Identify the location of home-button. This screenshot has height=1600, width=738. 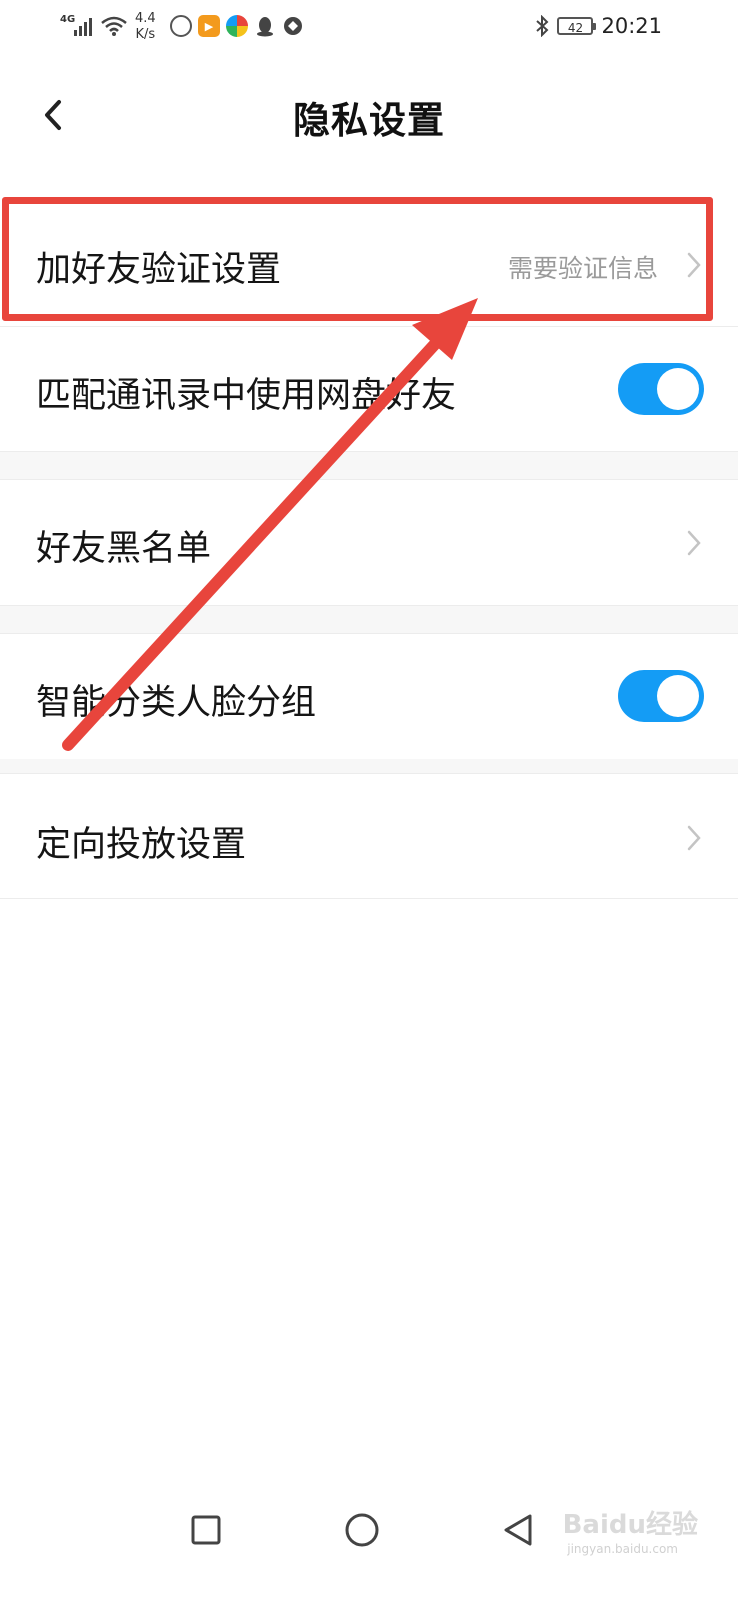
(362, 1530).